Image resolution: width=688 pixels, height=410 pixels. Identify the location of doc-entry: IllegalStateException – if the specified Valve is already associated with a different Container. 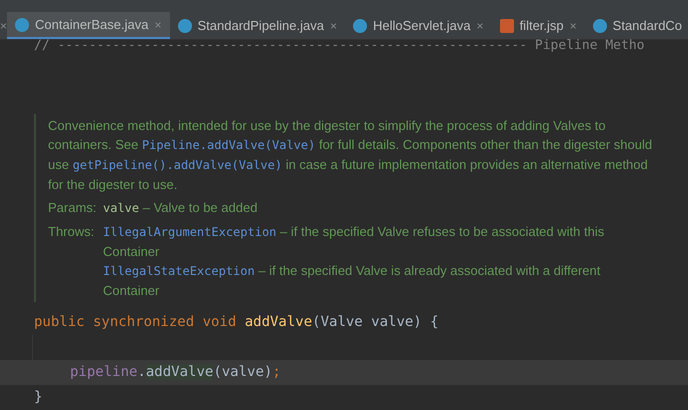
(352, 281).